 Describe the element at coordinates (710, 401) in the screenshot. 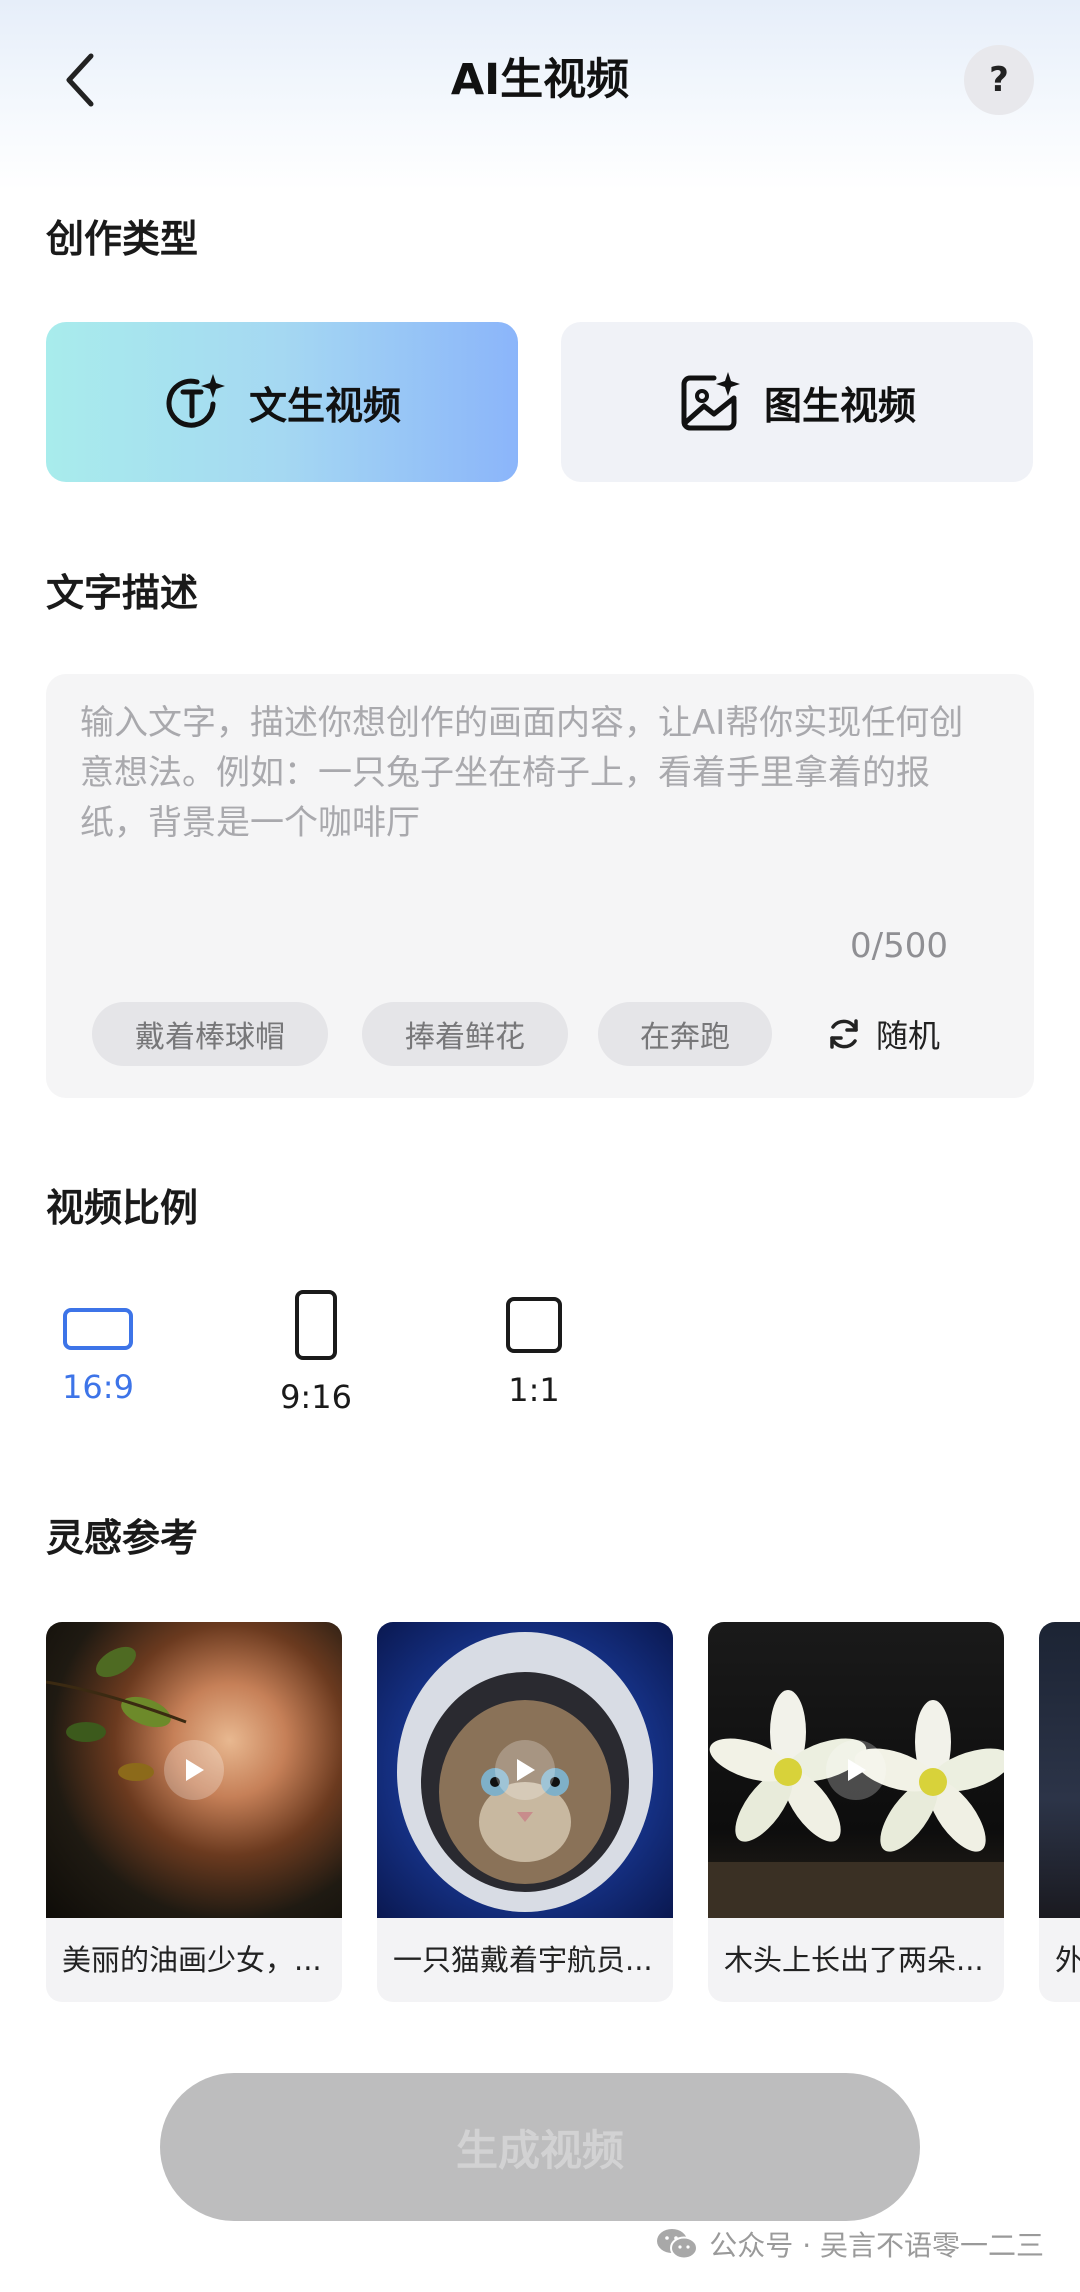

I see `image-sparkle-icon` at that location.